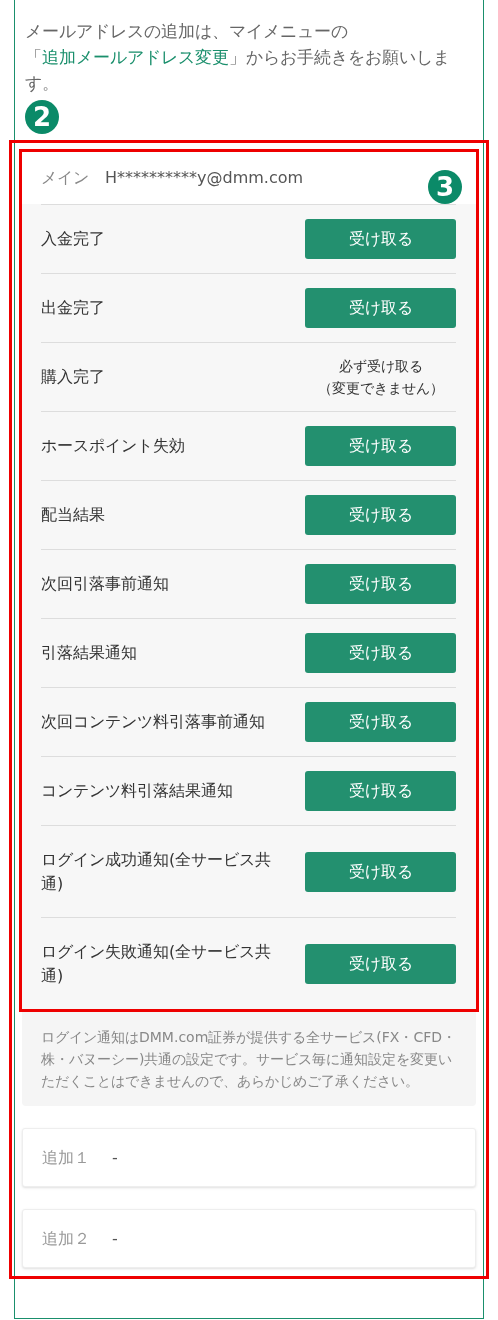 This screenshot has width=498, height=1320. Describe the element at coordinates (157, 871) in the screenshot. I see `row-label: ログイン成功通知(全サービス共通)` at that location.